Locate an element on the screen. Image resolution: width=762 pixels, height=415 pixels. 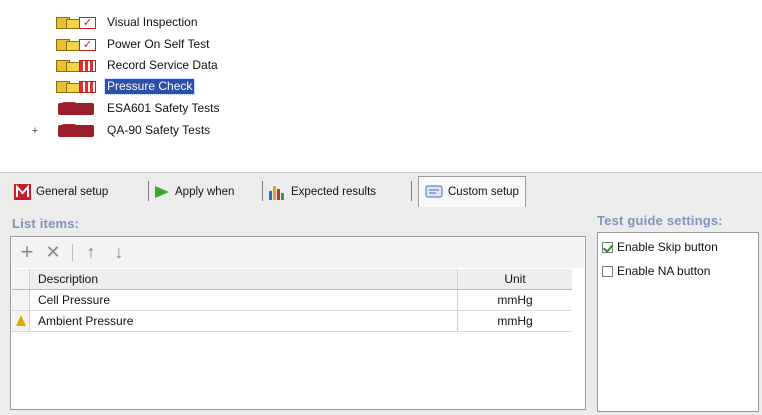
tree-item-power-on-self-test: ✓ Power On Self Test is located at coordinates (134, 44).